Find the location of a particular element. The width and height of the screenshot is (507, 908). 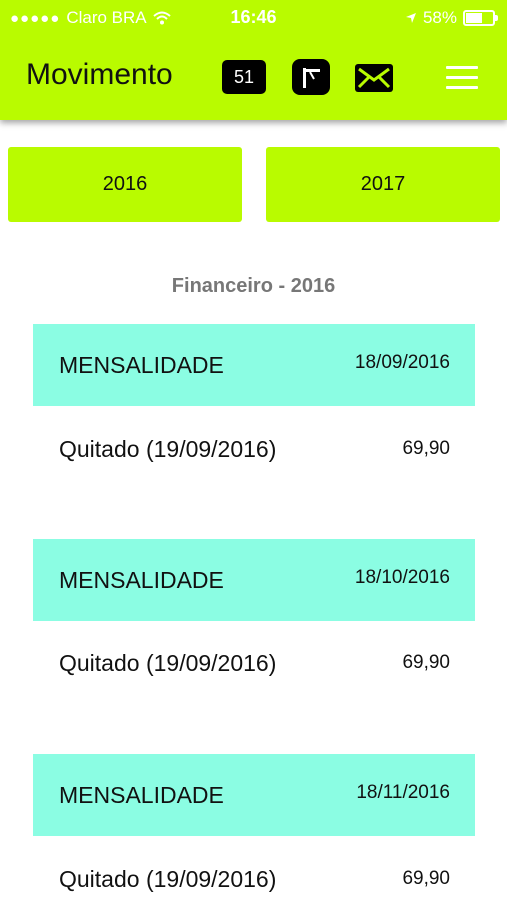

entry-header: MENSALIDADE 18/09/2016 is located at coordinates (254, 365).